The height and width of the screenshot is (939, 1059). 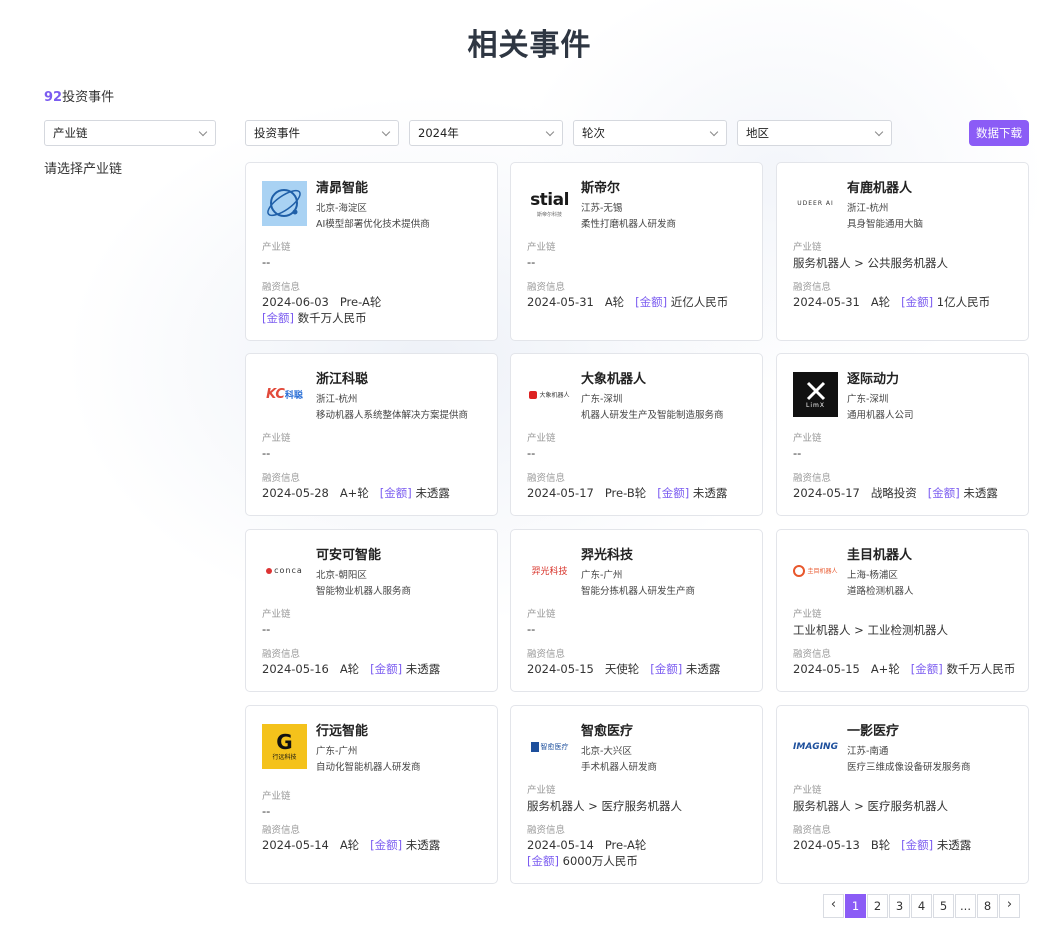 What do you see at coordinates (627, 302) in the screenshot?
I see `finance-info: 2024-05-31 A轮 [金额] 近亿人民币` at bounding box center [627, 302].